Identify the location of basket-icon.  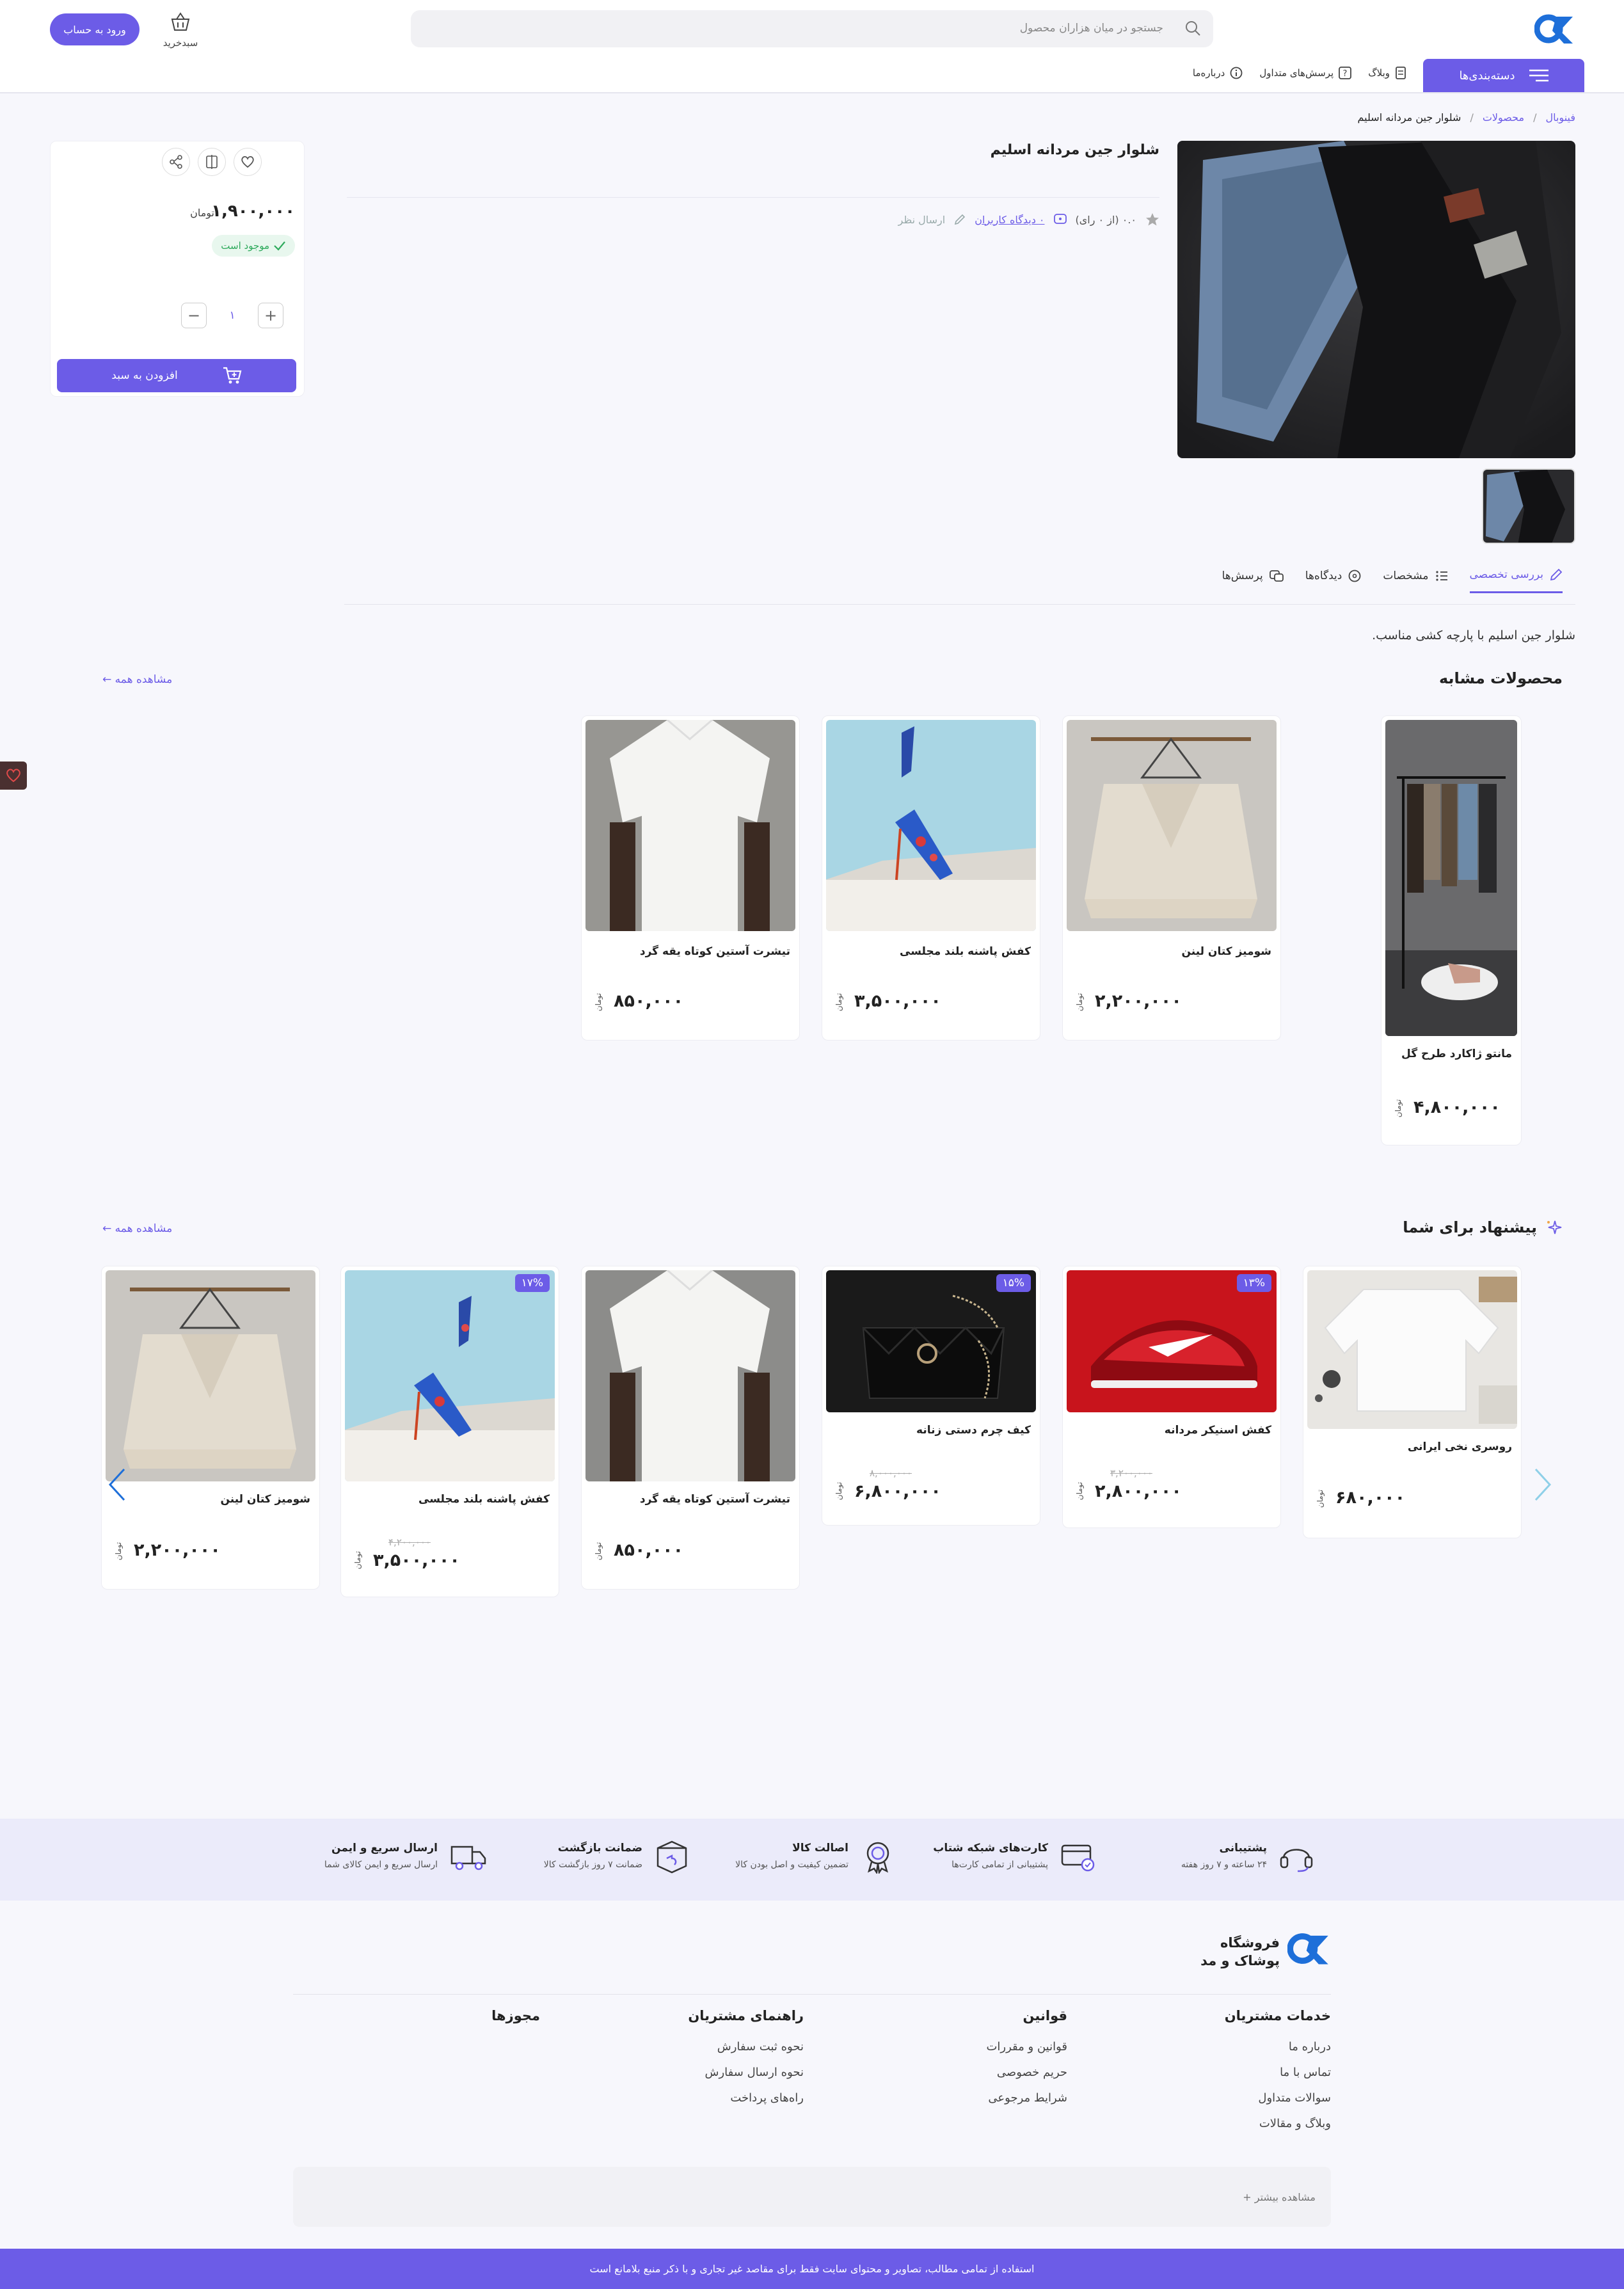
(180, 22).